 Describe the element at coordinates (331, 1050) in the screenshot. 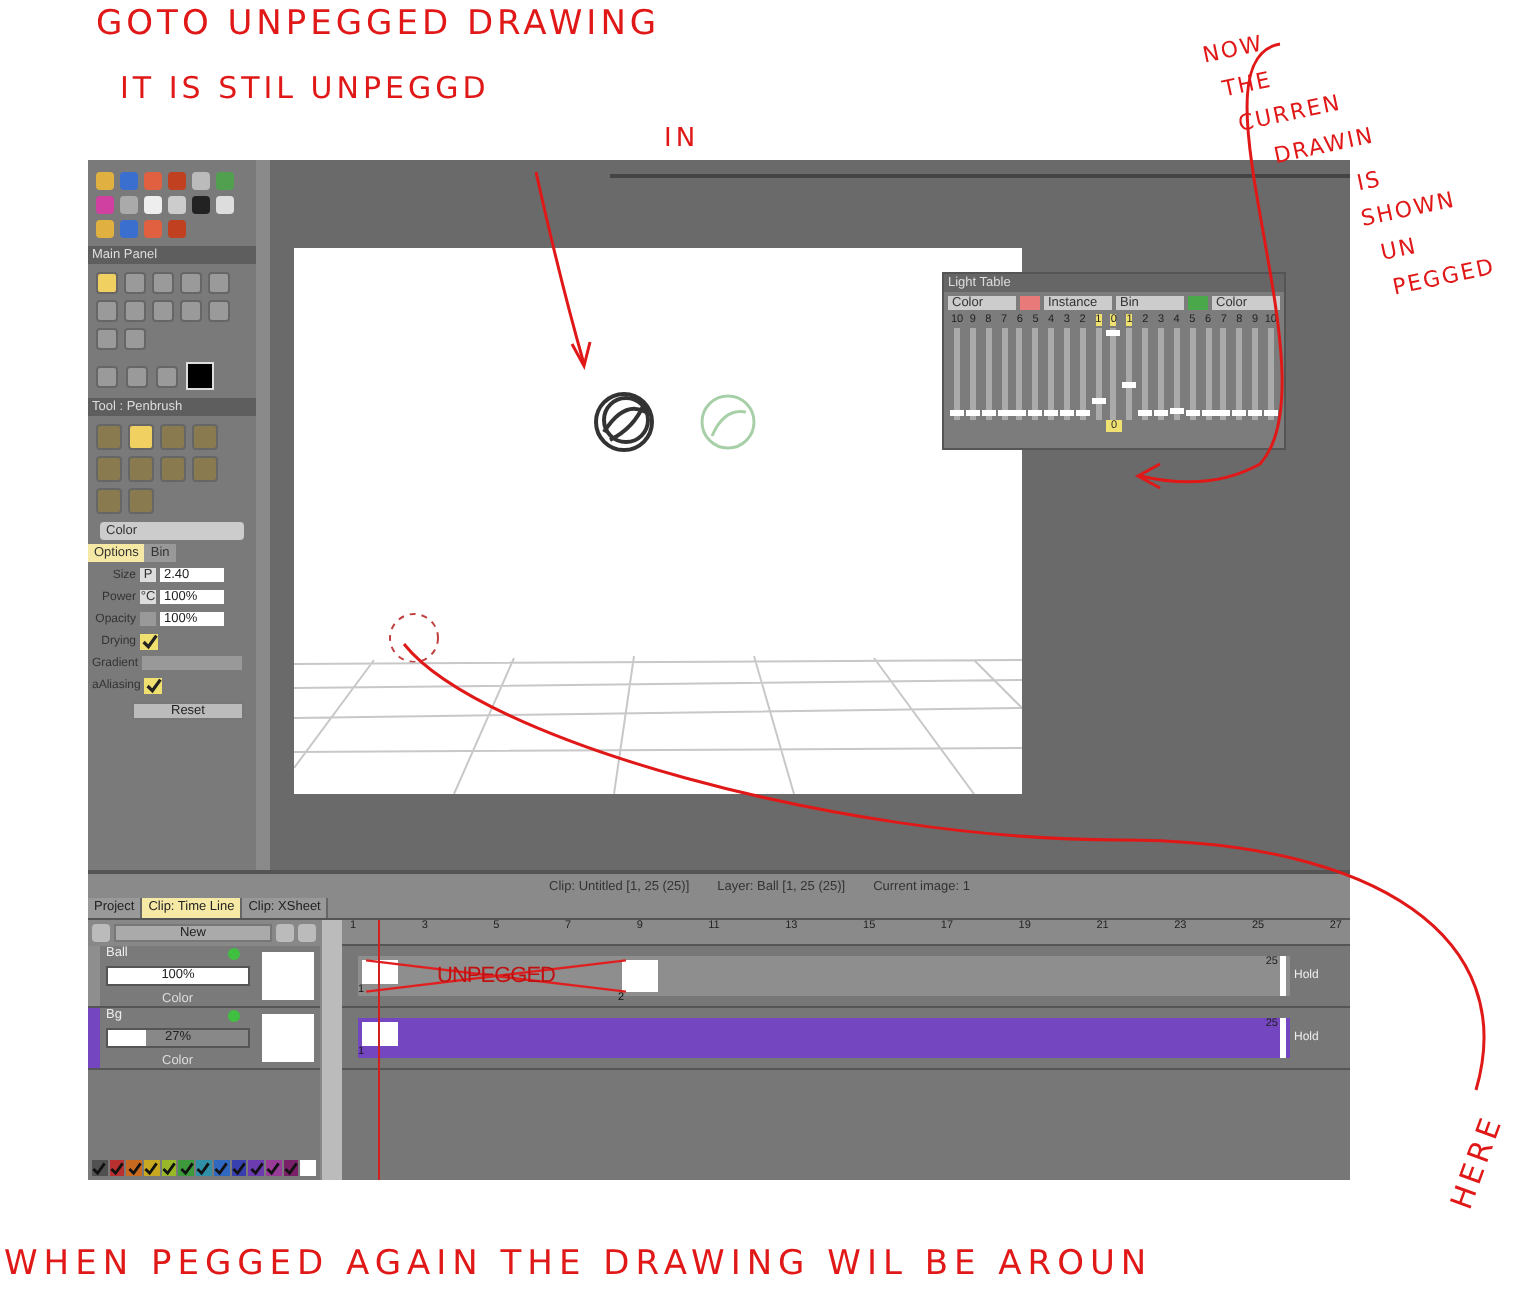

I see `panel-splitter` at that location.